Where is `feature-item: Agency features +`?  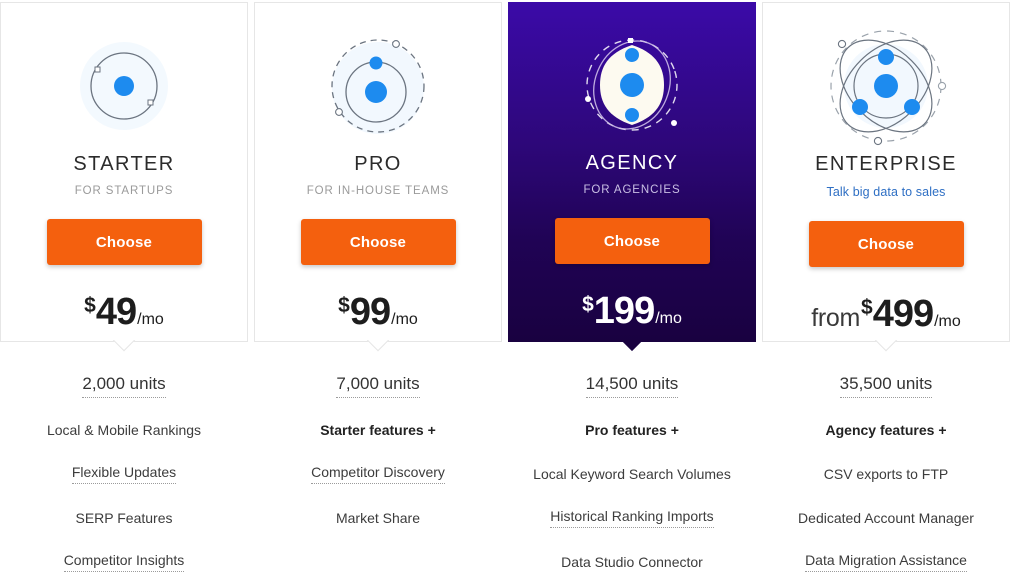
feature-item: Agency features + is located at coordinates (886, 430).